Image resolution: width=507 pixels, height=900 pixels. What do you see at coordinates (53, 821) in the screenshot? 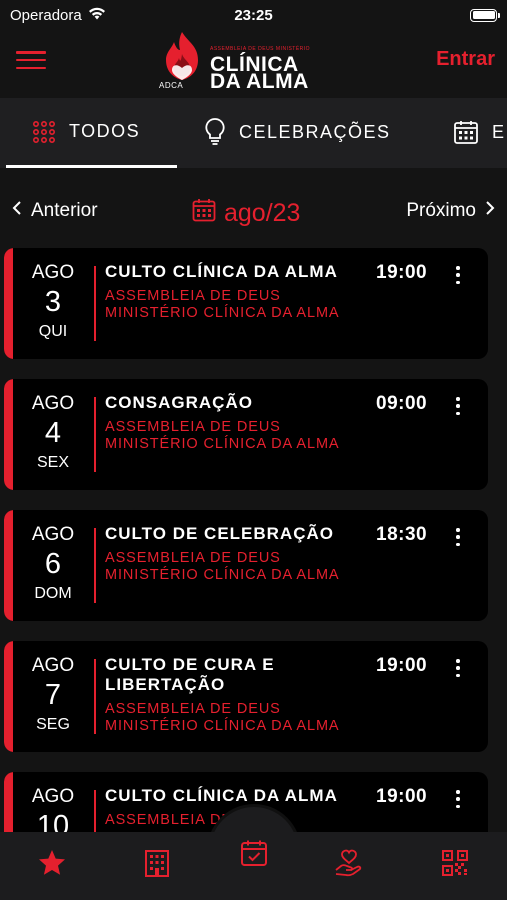
I see `event-day: 10` at bounding box center [53, 821].